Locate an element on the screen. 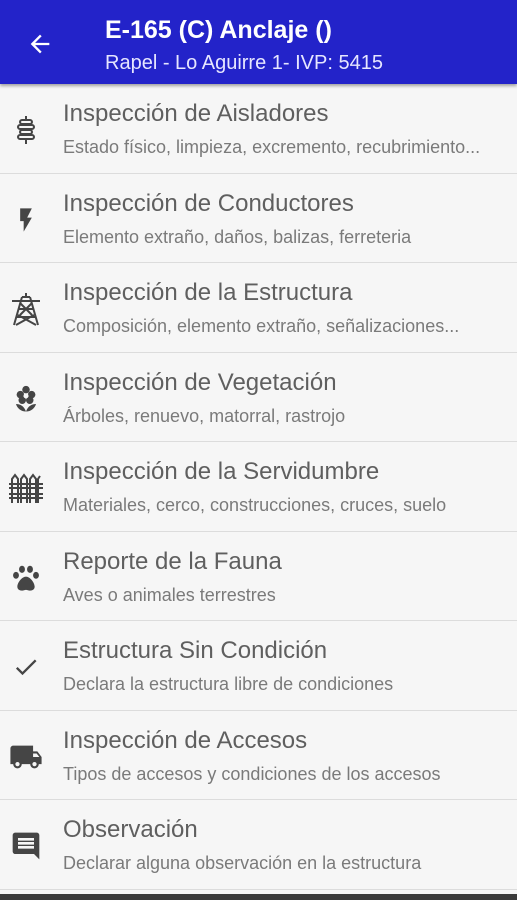  menu-item-label: Estructura Sin Condición is located at coordinates (195, 650).